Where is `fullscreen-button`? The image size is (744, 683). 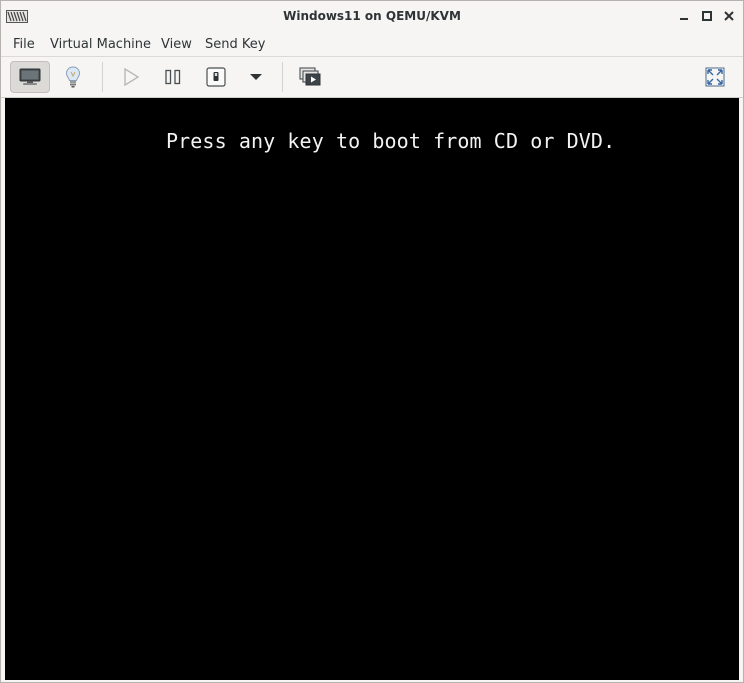
fullscreen-button is located at coordinates (715, 77).